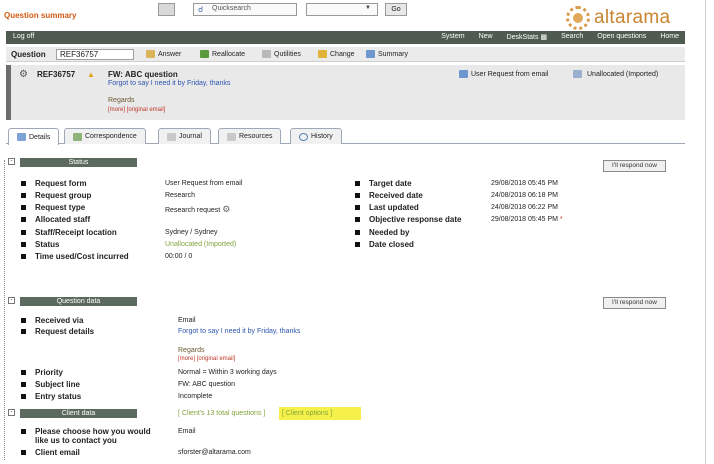 Image resolution: width=714 pixels, height=464 pixels. I want to click on summary-icon, so click(370, 54).